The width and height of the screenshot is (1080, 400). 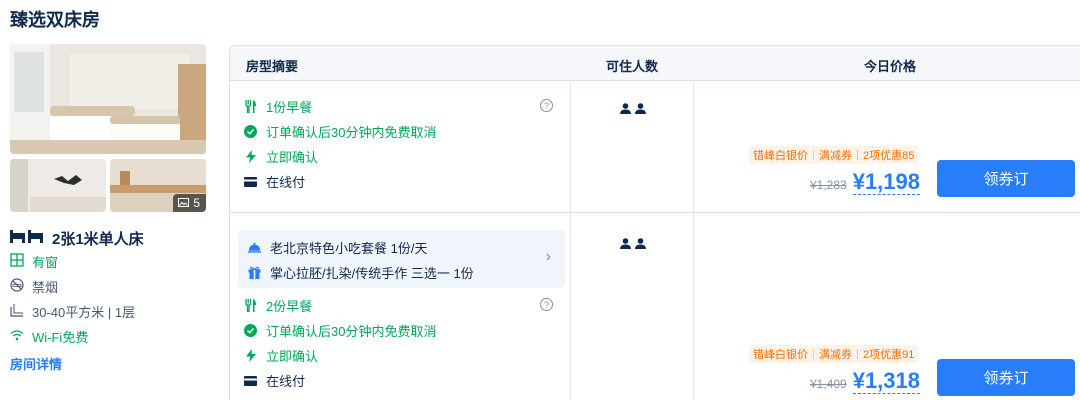 I want to click on photo-count: 5, so click(x=196, y=203).